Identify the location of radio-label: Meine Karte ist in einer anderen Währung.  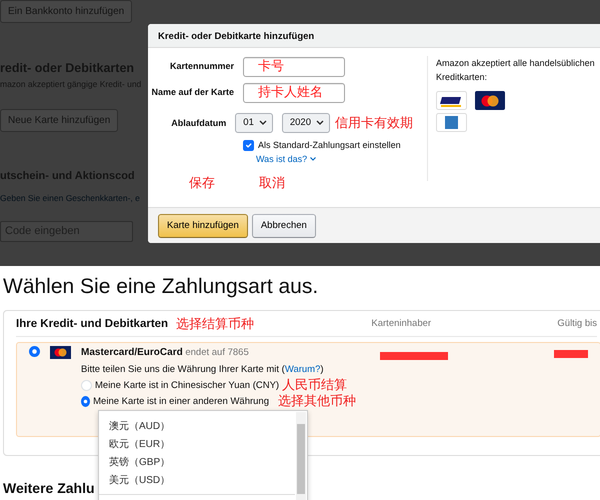
(181, 401).